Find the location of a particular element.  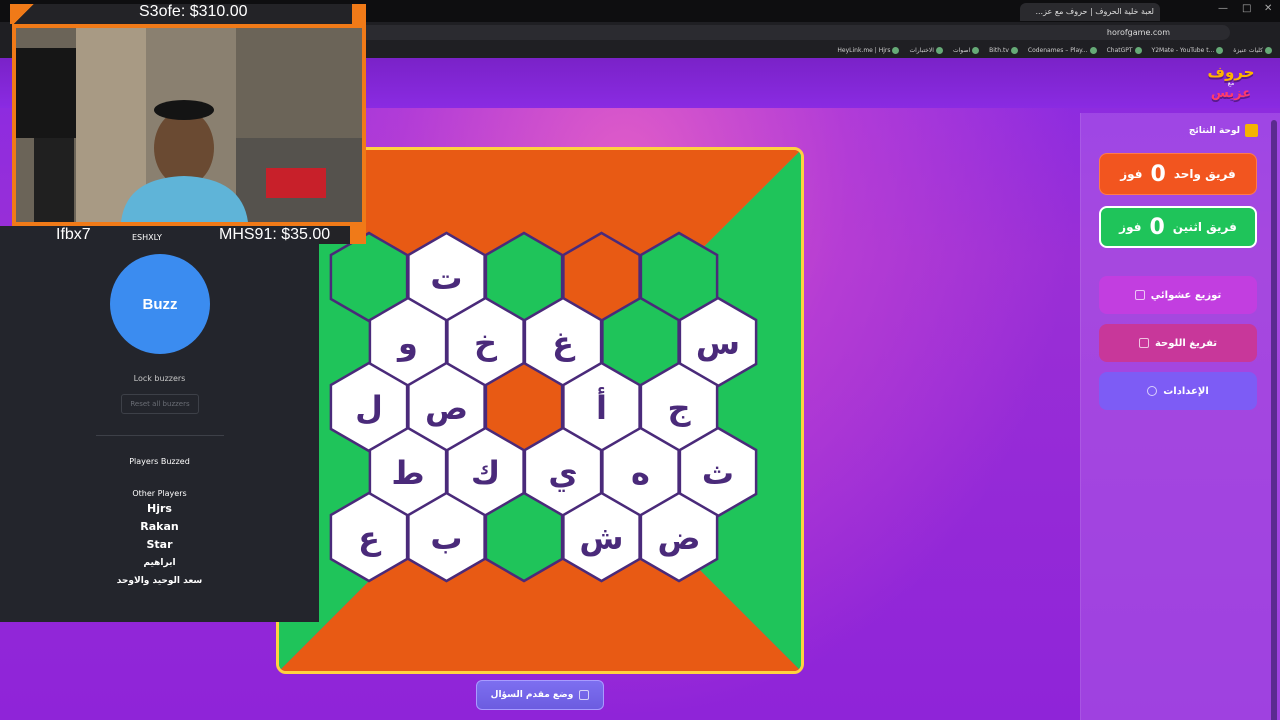

bookmark-item: Bith.tv is located at coordinates (1003, 50).